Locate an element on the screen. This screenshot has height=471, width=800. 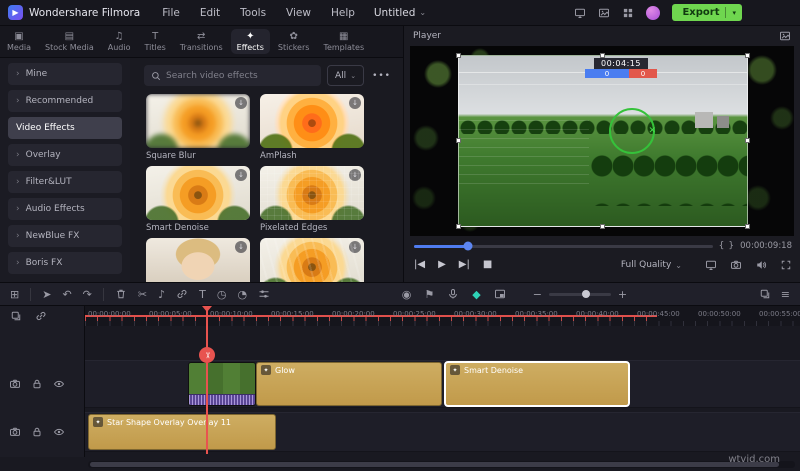
effect-card-pixelated-edges: ↓ Pixelated Edges is located at coordinates (312, 202).